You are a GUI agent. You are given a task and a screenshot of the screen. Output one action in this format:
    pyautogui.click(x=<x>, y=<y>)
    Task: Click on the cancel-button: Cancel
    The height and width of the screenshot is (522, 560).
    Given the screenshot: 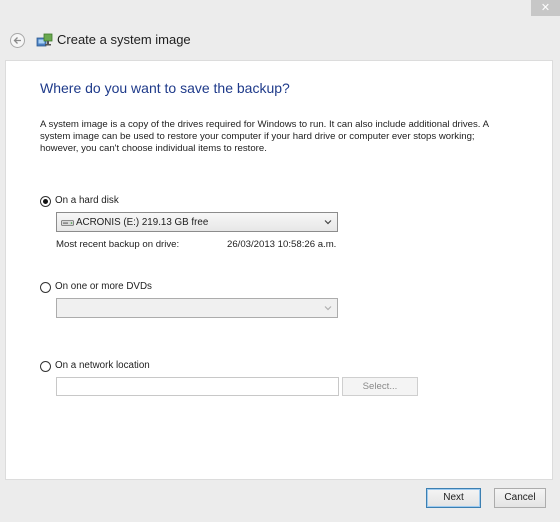 What is the action you would take?
    pyautogui.click(x=520, y=498)
    